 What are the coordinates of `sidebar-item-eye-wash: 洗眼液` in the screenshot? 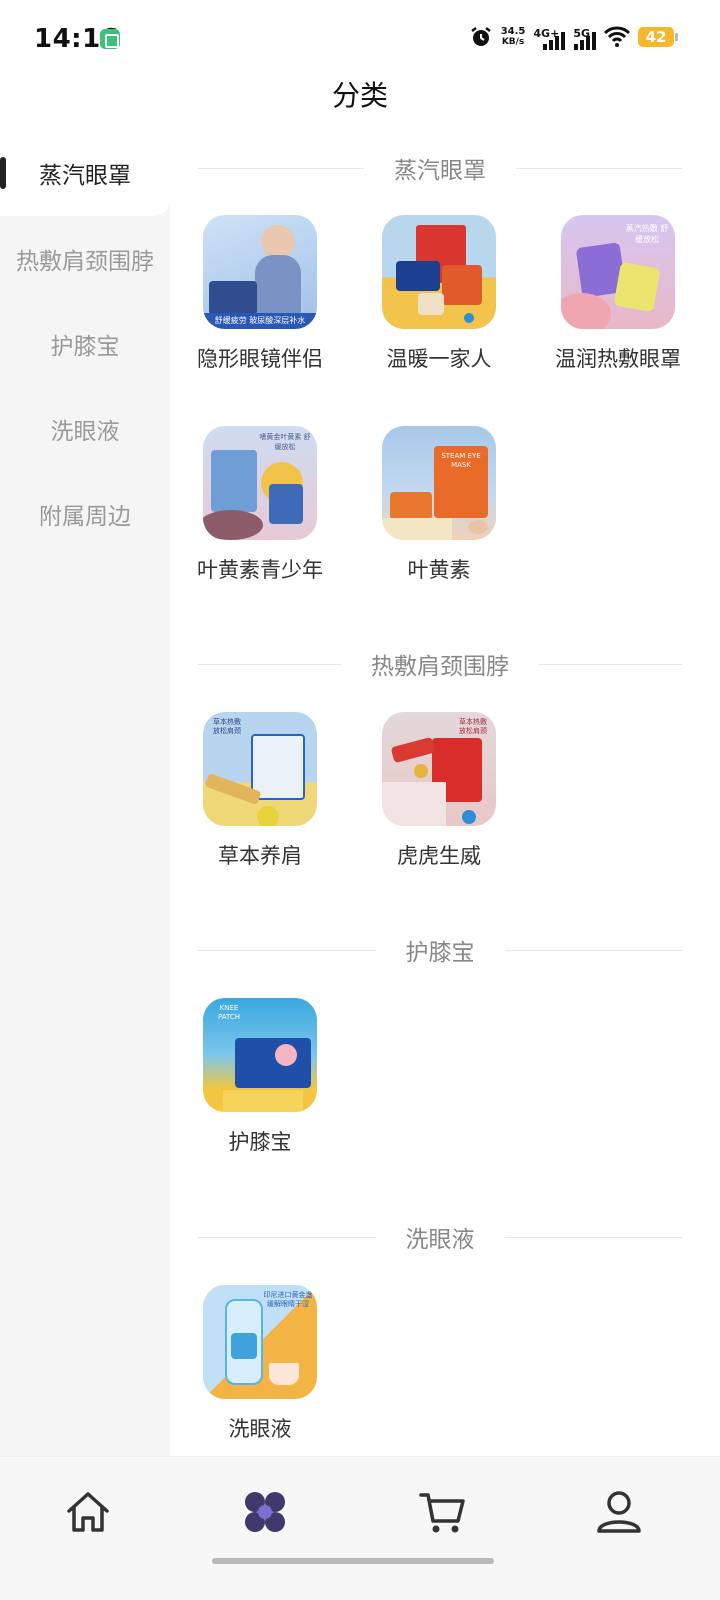 It's located at (85, 429).